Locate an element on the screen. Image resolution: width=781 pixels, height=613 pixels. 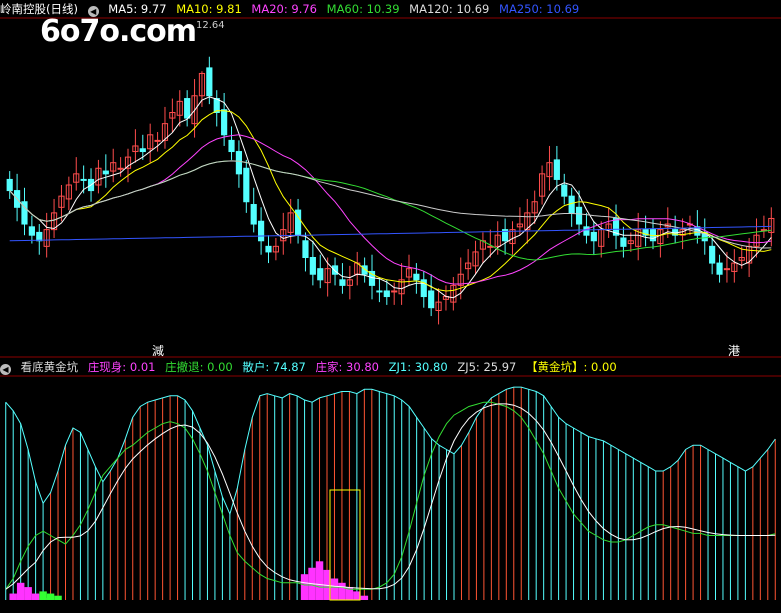
zj5-value: ZJ5: 25.97 is located at coordinates (487, 367).